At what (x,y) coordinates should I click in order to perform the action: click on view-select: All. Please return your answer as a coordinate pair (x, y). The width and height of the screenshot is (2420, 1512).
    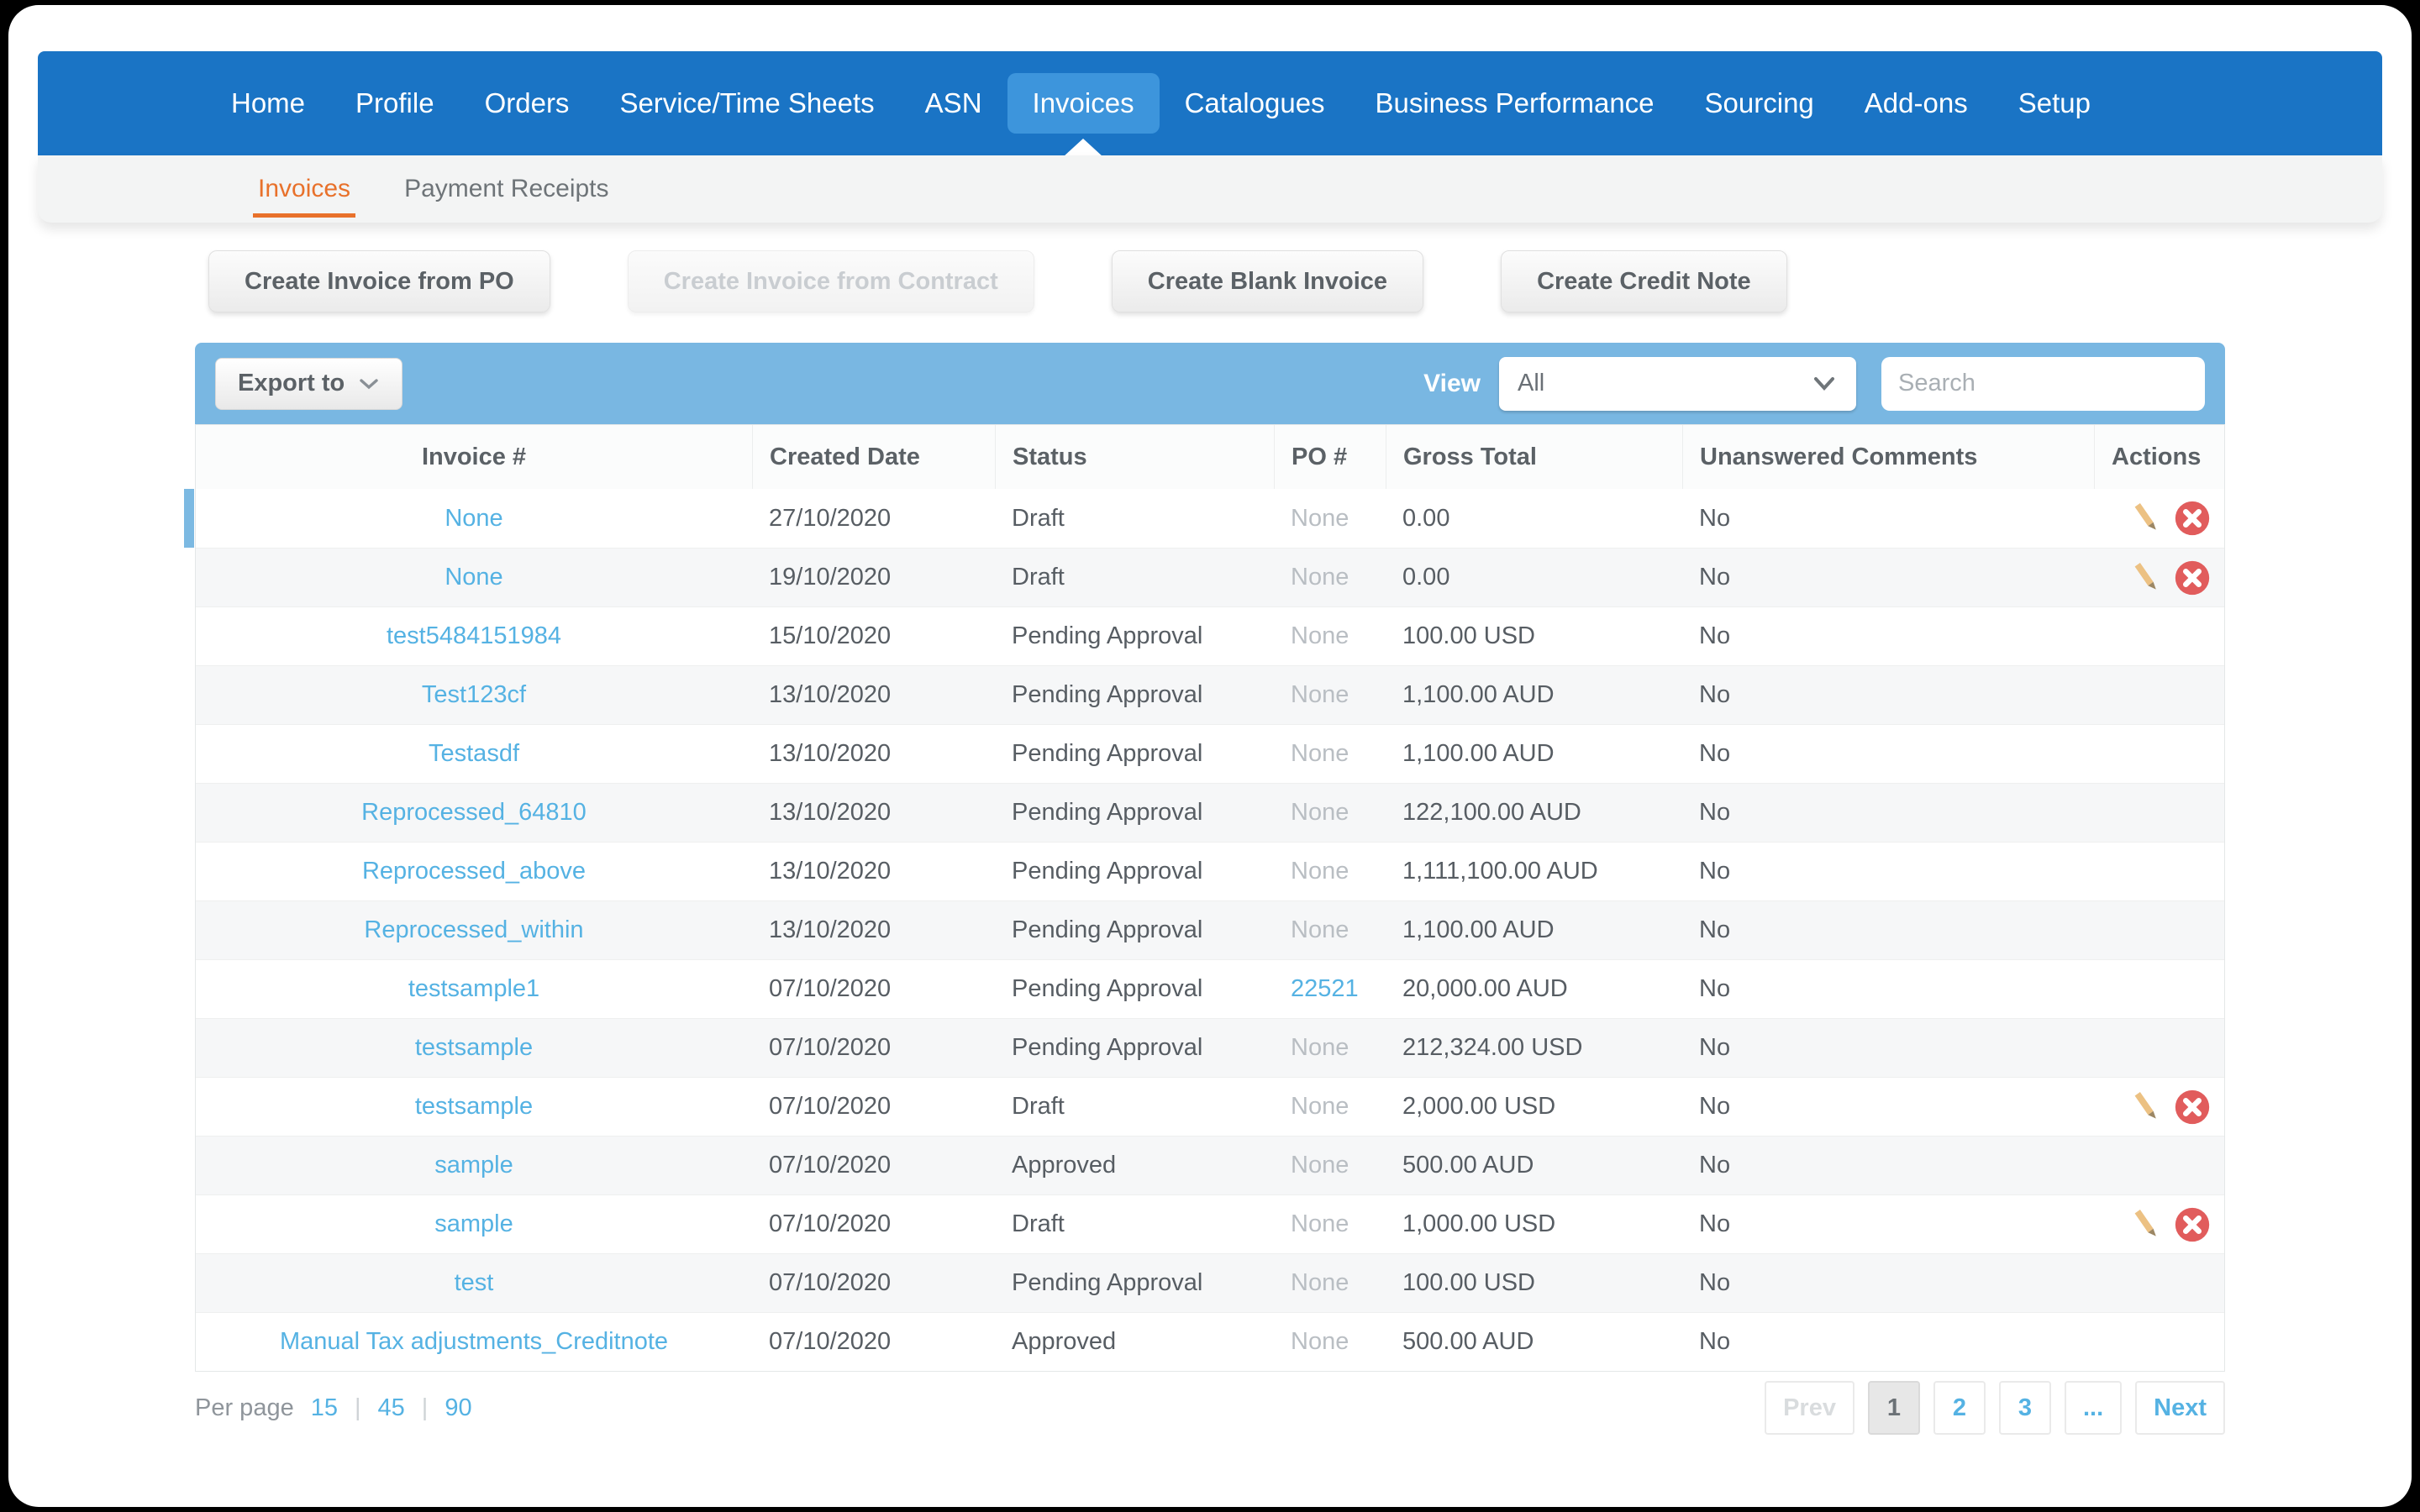
    Looking at the image, I should click on (1678, 383).